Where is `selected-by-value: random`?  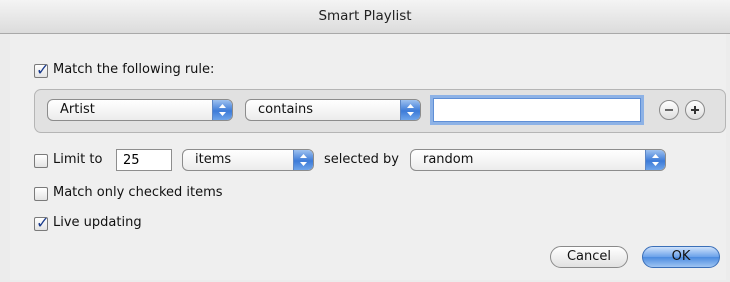
selected-by-value: random is located at coordinates (448, 159).